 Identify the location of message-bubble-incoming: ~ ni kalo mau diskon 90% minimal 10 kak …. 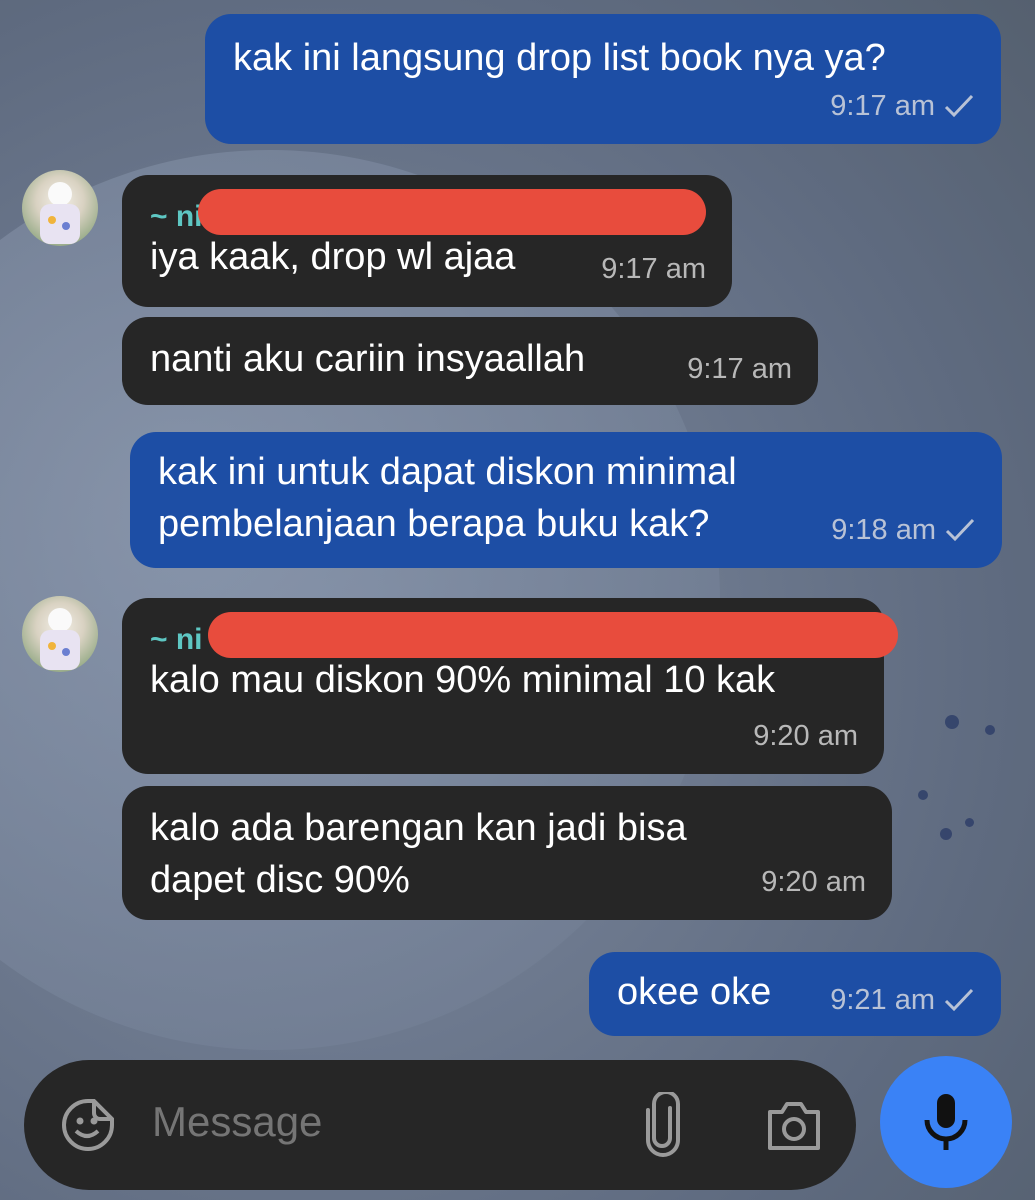
(510, 686).